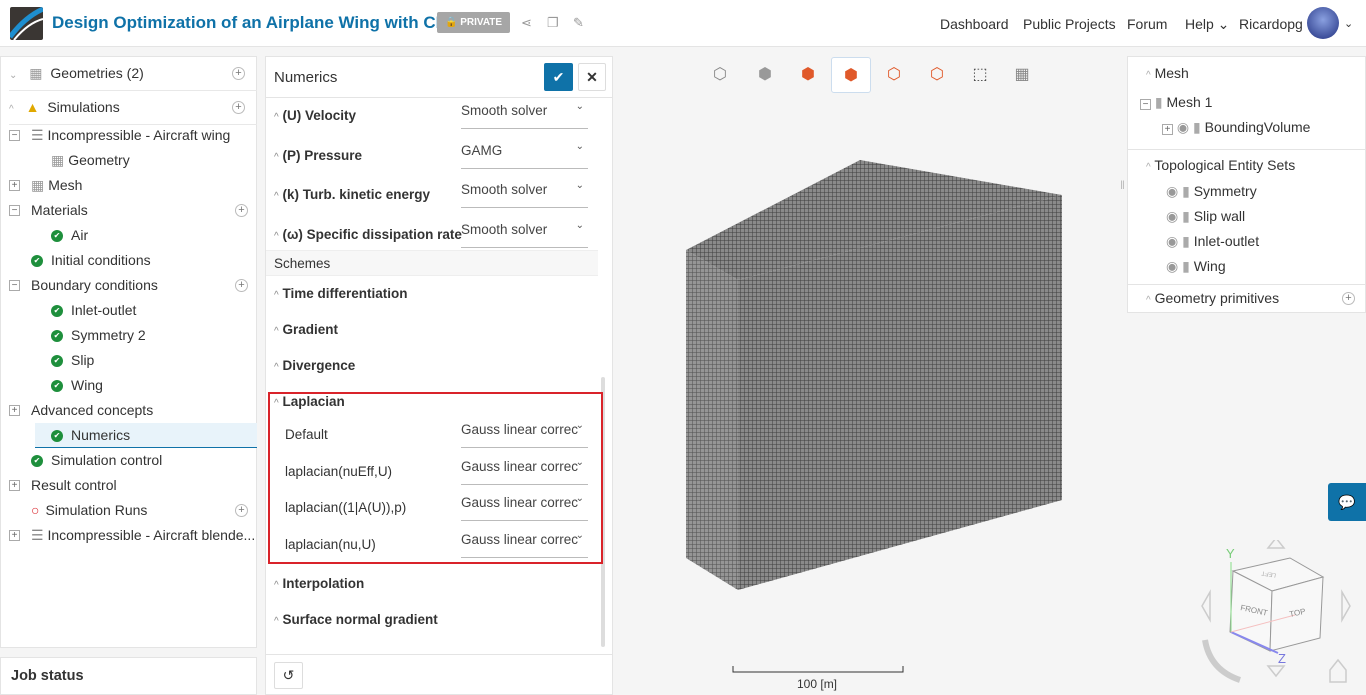 The image size is (1366, 695). What do you see at coordinates (1122, 185) in the screenshot?
I see `panel-resize-handle: ‖` at bounding box center [1122, 185].